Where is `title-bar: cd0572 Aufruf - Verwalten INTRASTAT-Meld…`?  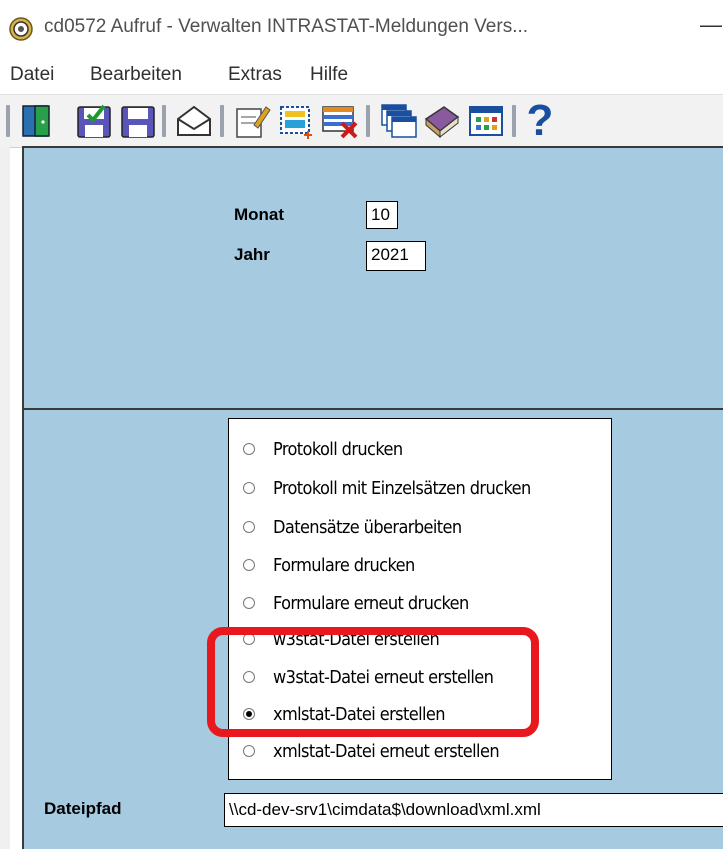
title-bar: cd0572 Aufruf - Verwalten INTRASTAT-Meld… is located at coordinates (361, 29).